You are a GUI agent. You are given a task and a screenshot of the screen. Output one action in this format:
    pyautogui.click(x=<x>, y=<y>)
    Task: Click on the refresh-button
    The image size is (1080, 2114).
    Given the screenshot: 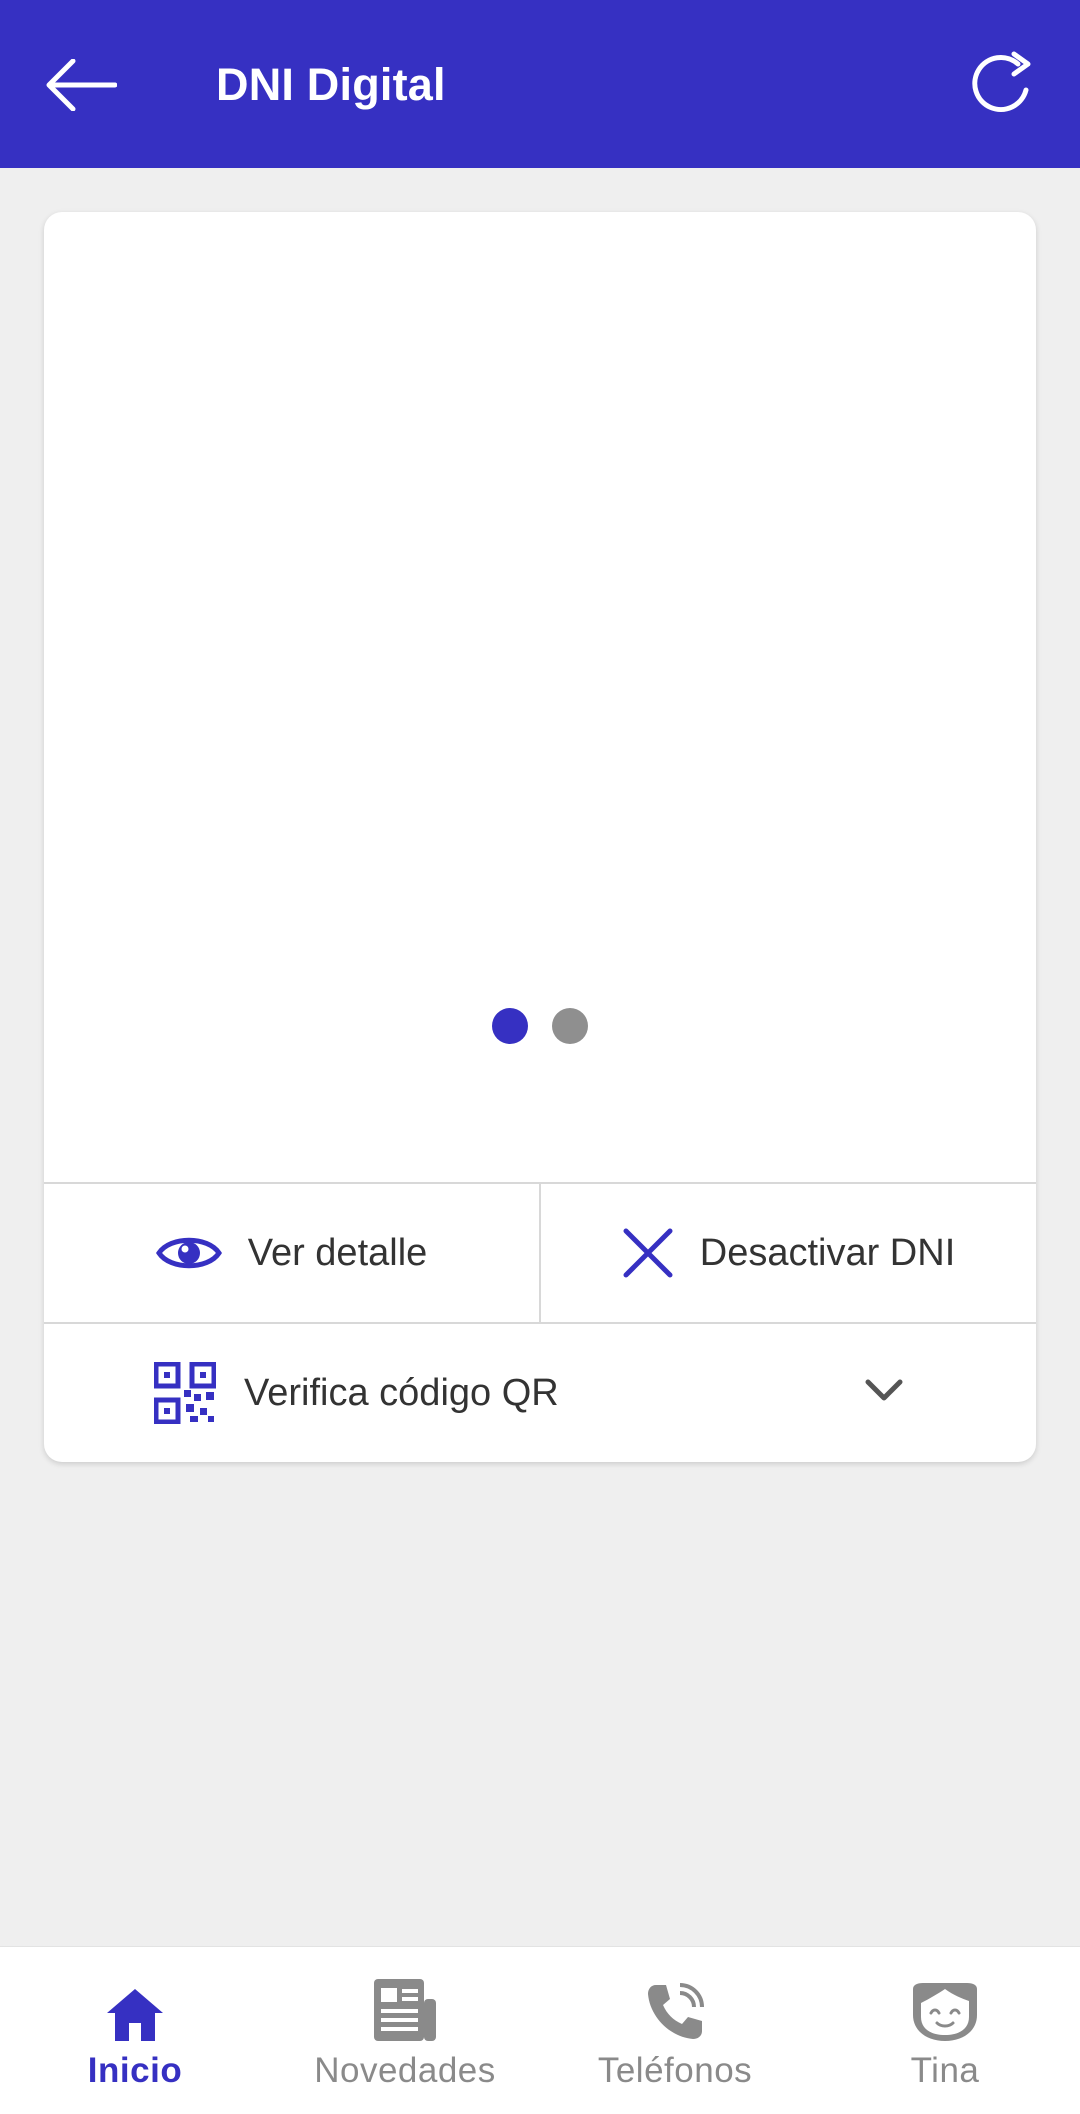 What is the action you would take?
    pyautogui.click(x=1004, y=84)
    